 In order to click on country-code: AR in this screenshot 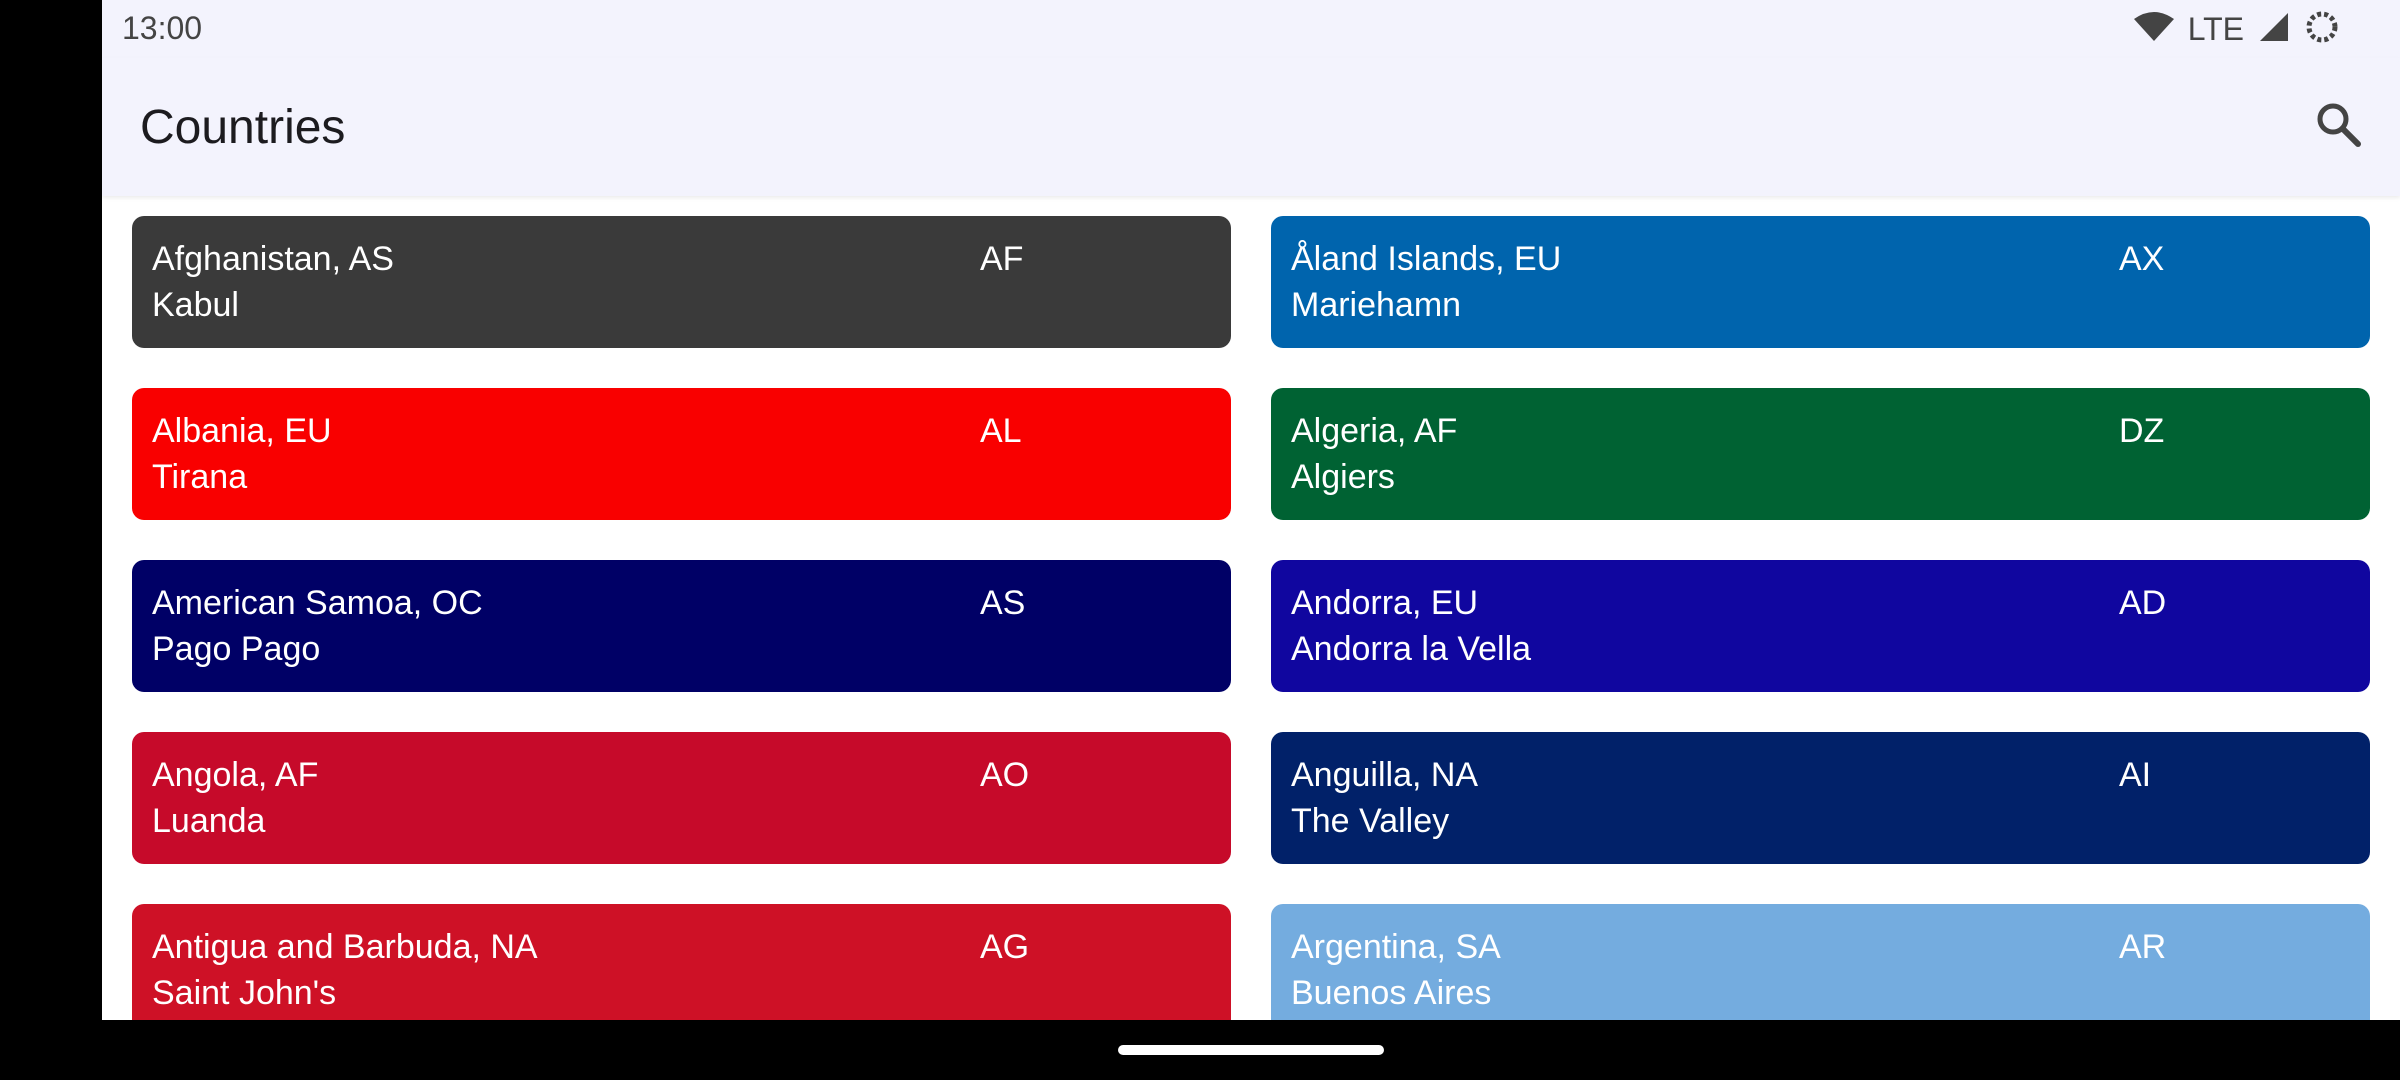, I will do `click(2143, 947)`.